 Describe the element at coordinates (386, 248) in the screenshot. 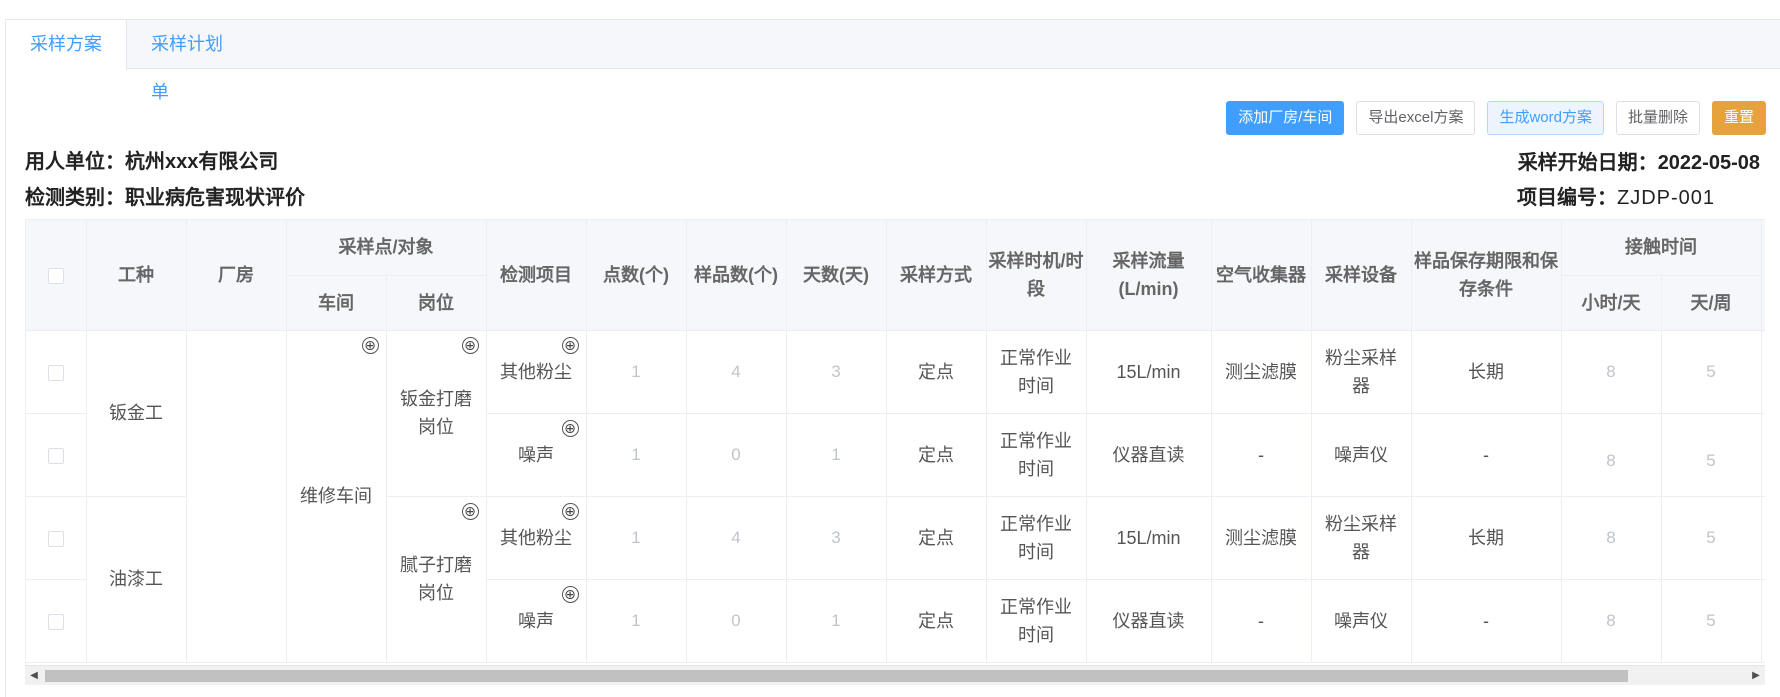

I see `header-point-group: 采样点/对象` at that location.